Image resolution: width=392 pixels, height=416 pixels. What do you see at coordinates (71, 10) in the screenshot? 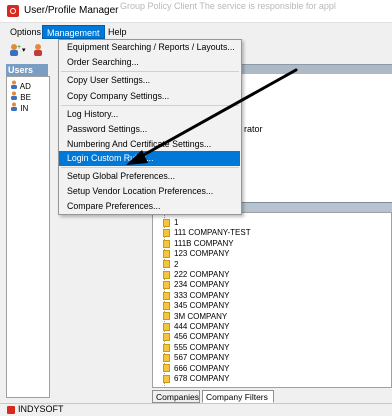
I see `window-title: User/Profile Manager` at bounding box center [71, 10].